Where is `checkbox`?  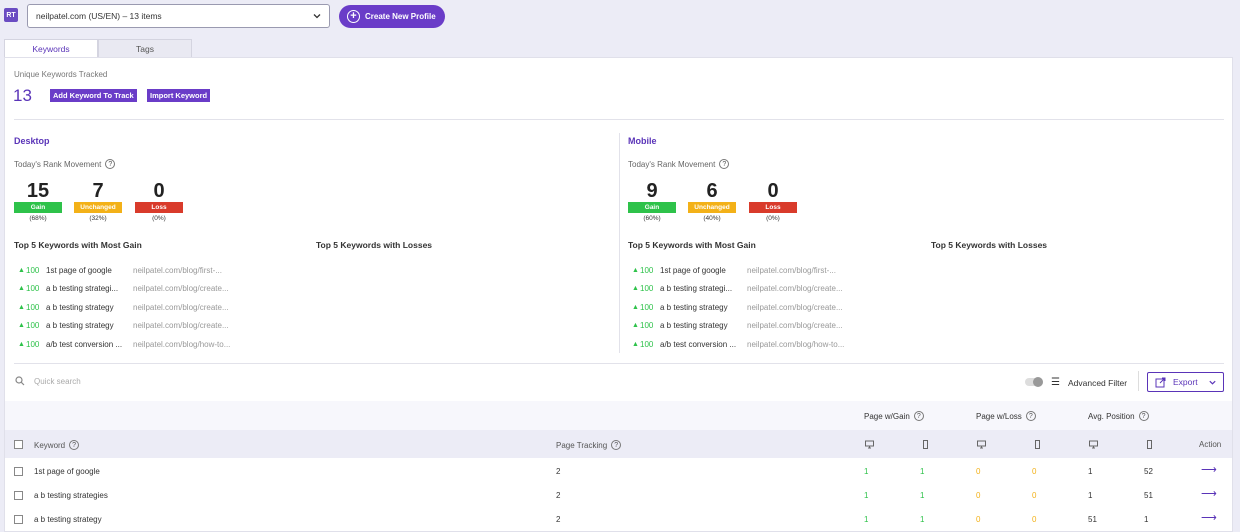
checkbox is located at coordinates (18, 444).